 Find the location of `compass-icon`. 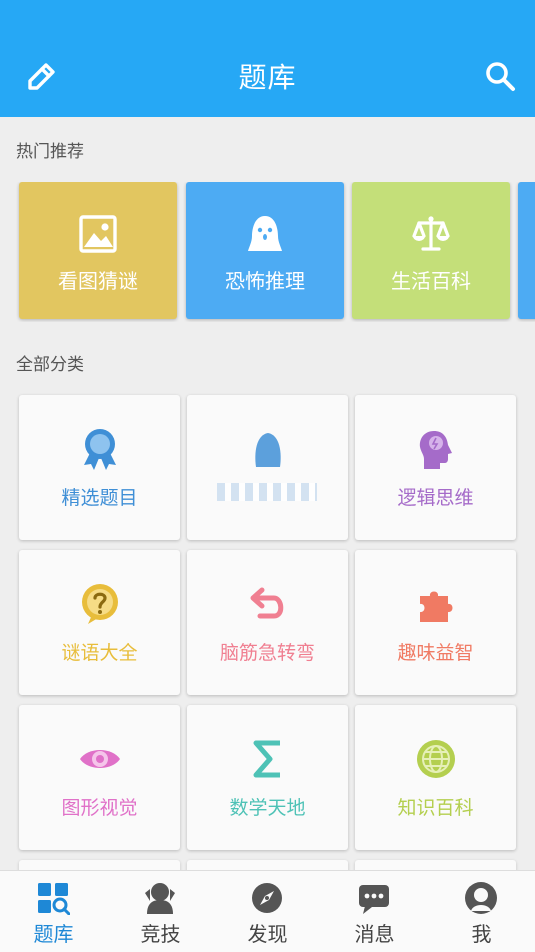

compass-icon is located at coordinates (267, 898).